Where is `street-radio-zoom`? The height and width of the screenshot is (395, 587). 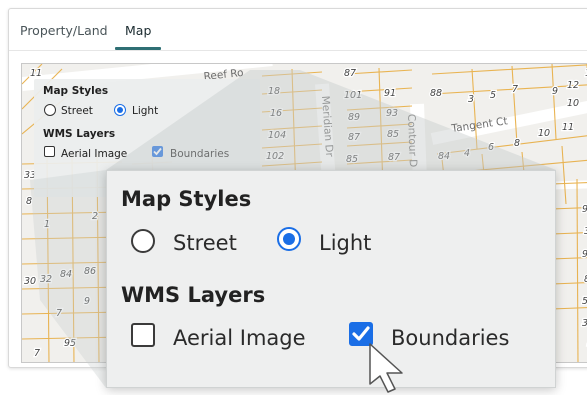
street-radio-zoom is located at coordinates (143, 241).